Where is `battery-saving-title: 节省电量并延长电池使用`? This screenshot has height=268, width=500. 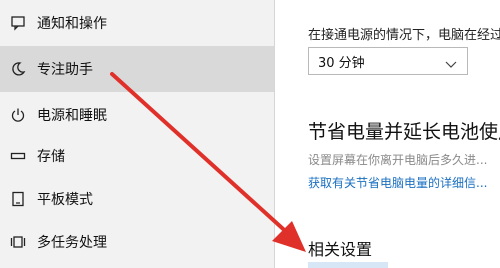 battery-saving-title: 节省电量并延长电池使用 is located at coordinates (404, 132).